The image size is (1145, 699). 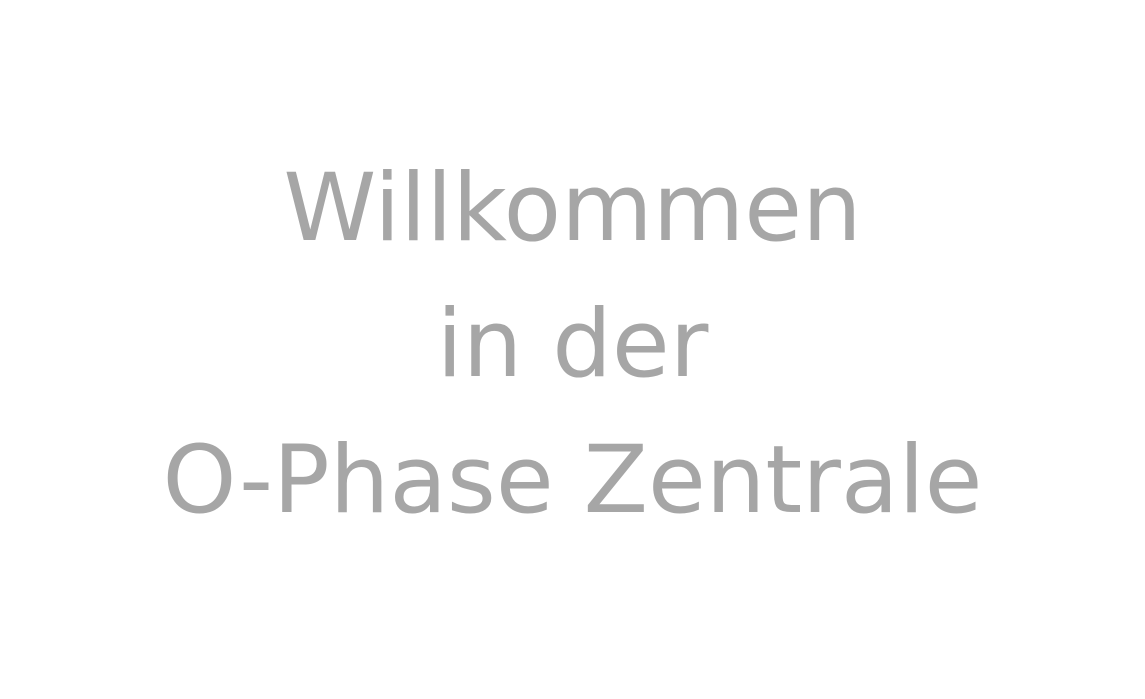 I want to click on welcome-line-2: in der, so click(x=572, y=344).